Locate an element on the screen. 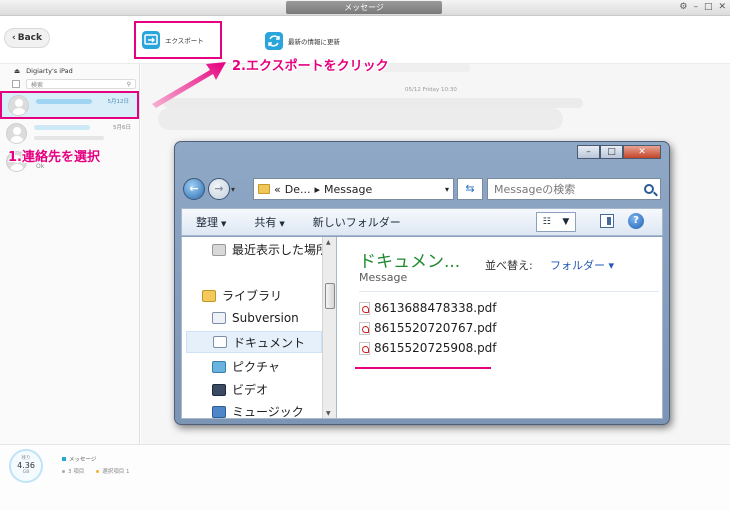 This screenshot has height=510, width=730. legend-swatch is located at coordinates (64, 459).